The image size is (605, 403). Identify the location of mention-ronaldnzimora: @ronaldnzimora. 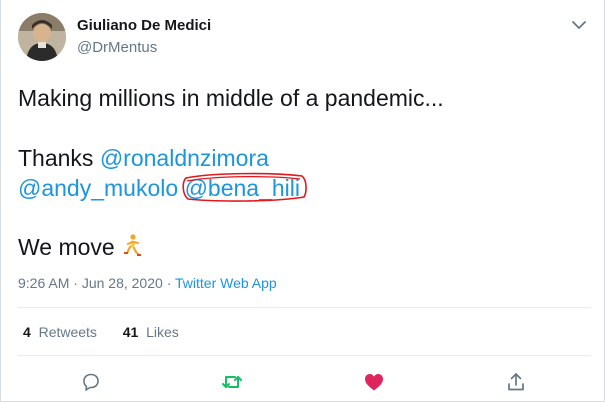
(184, 158).